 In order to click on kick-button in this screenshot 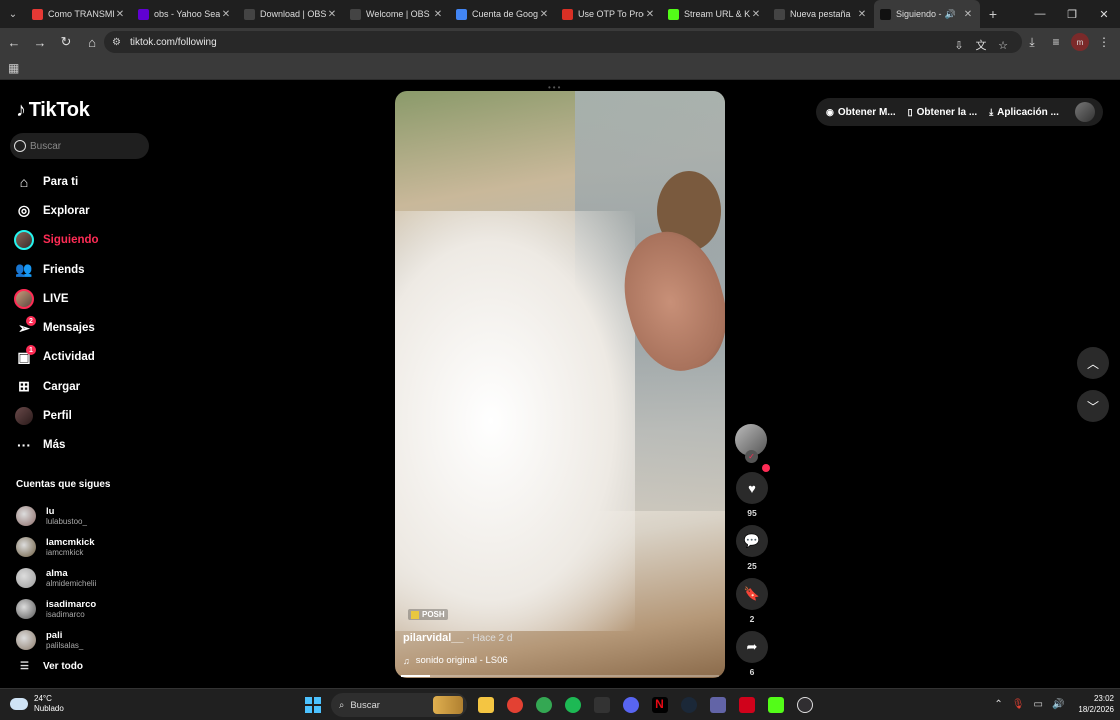, I will do `click(775, 705)`.